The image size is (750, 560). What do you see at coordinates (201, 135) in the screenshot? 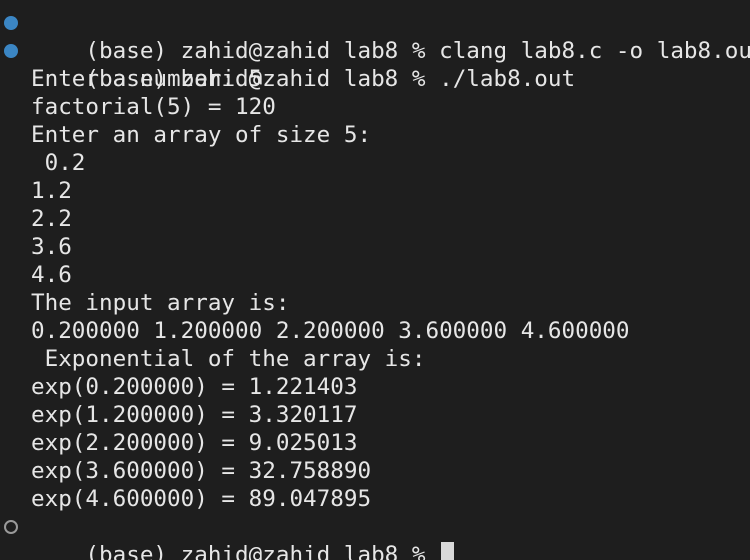
I see `output-line: Enter an array of size 5:` at bounding box center [201, 135].